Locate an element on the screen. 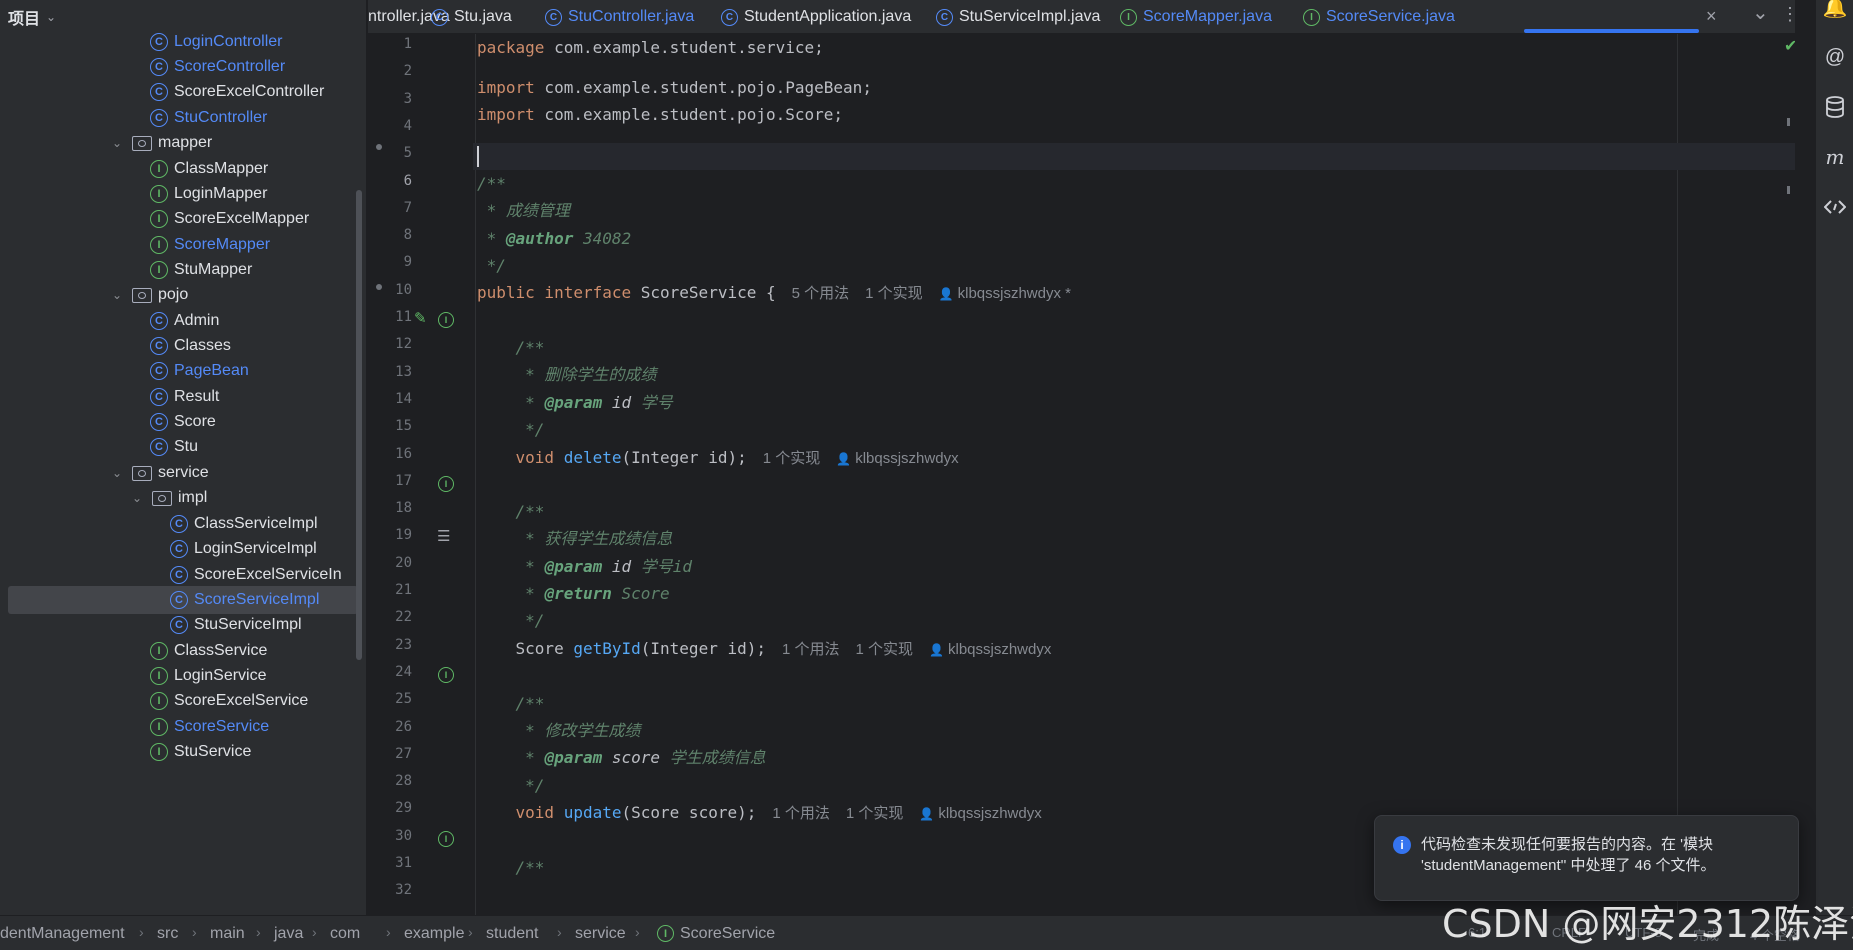 The image size is (1853, 950). ai-assistant-icon: @ is located at coordinates (1835, 57).